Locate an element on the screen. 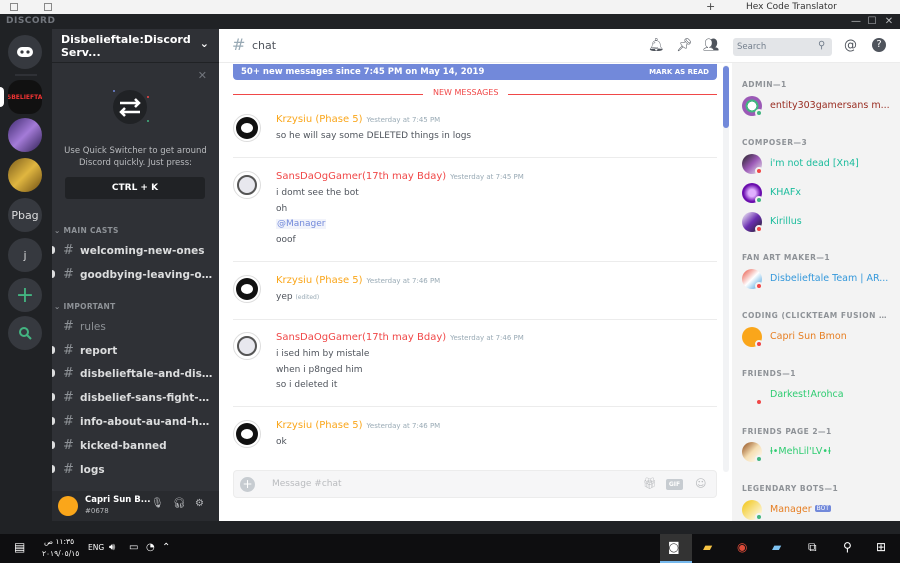 The height and width of the screenshot is (563, 900). category-main-casts: ⌄ MAIN CASTS is located at coordinates (86, 230).